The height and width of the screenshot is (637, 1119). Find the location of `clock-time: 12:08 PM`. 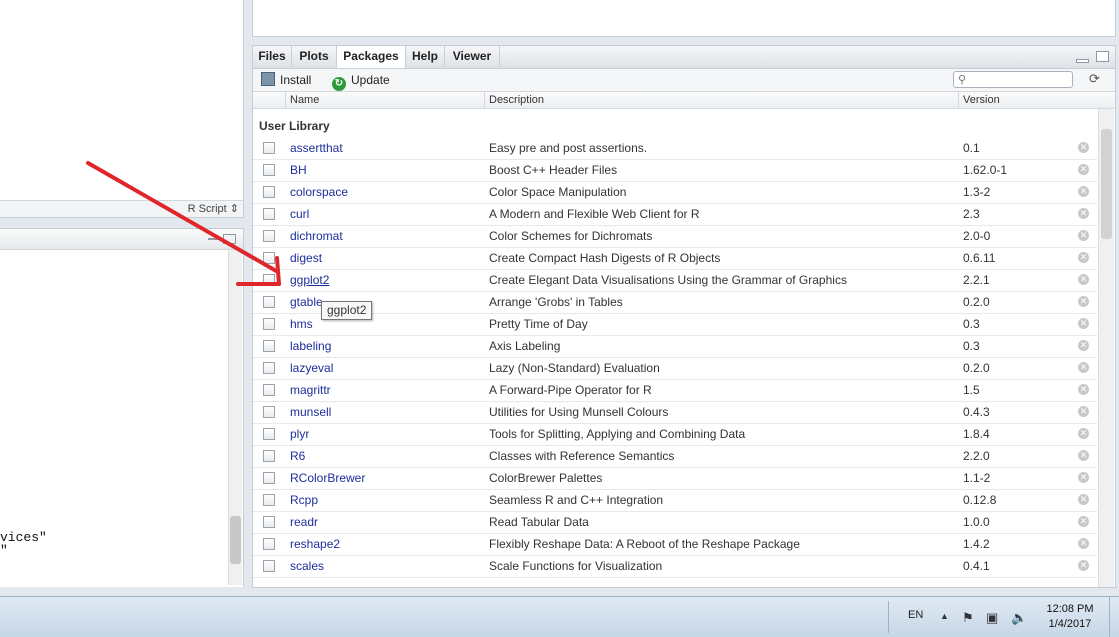

clock-time: 12:08 PM is located at coordinates (1070, 609).